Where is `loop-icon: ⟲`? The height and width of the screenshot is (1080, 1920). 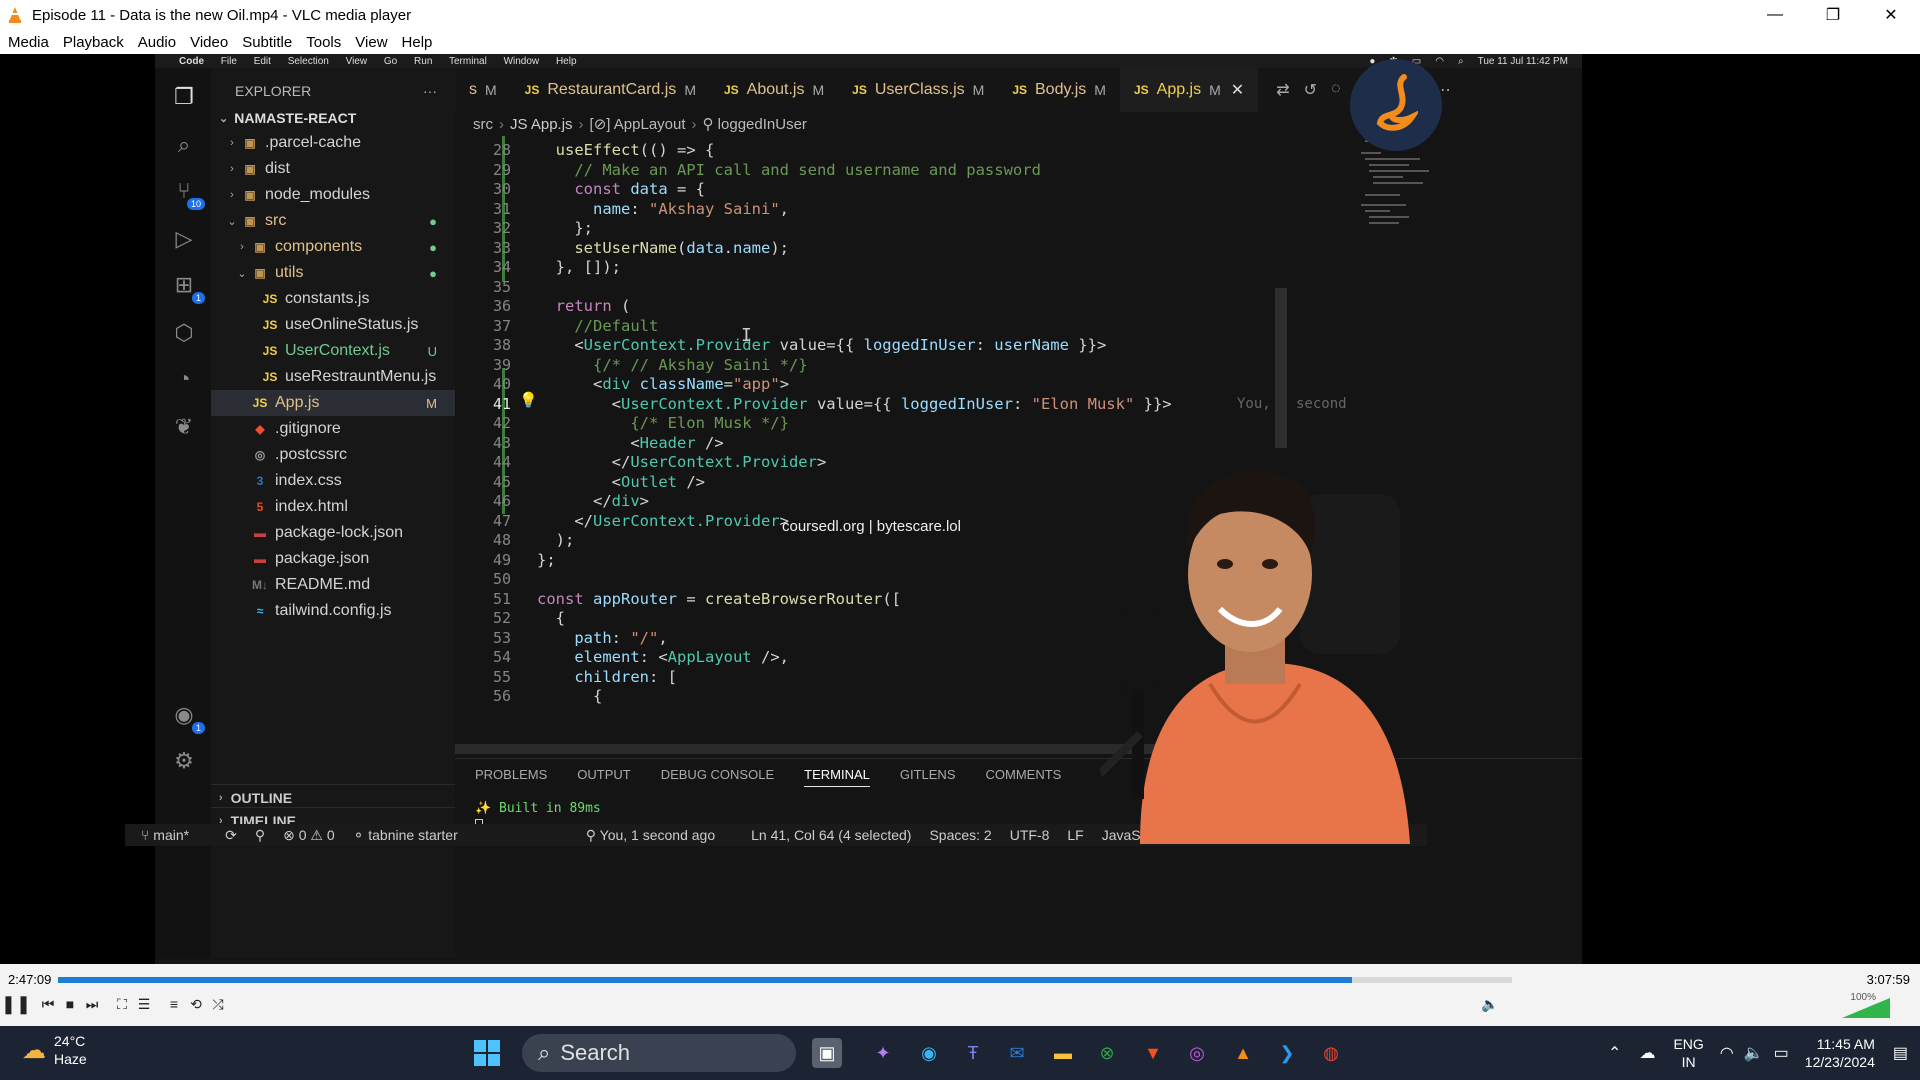 loop-icon: ⟲ is located at coordinates (196, 1004).